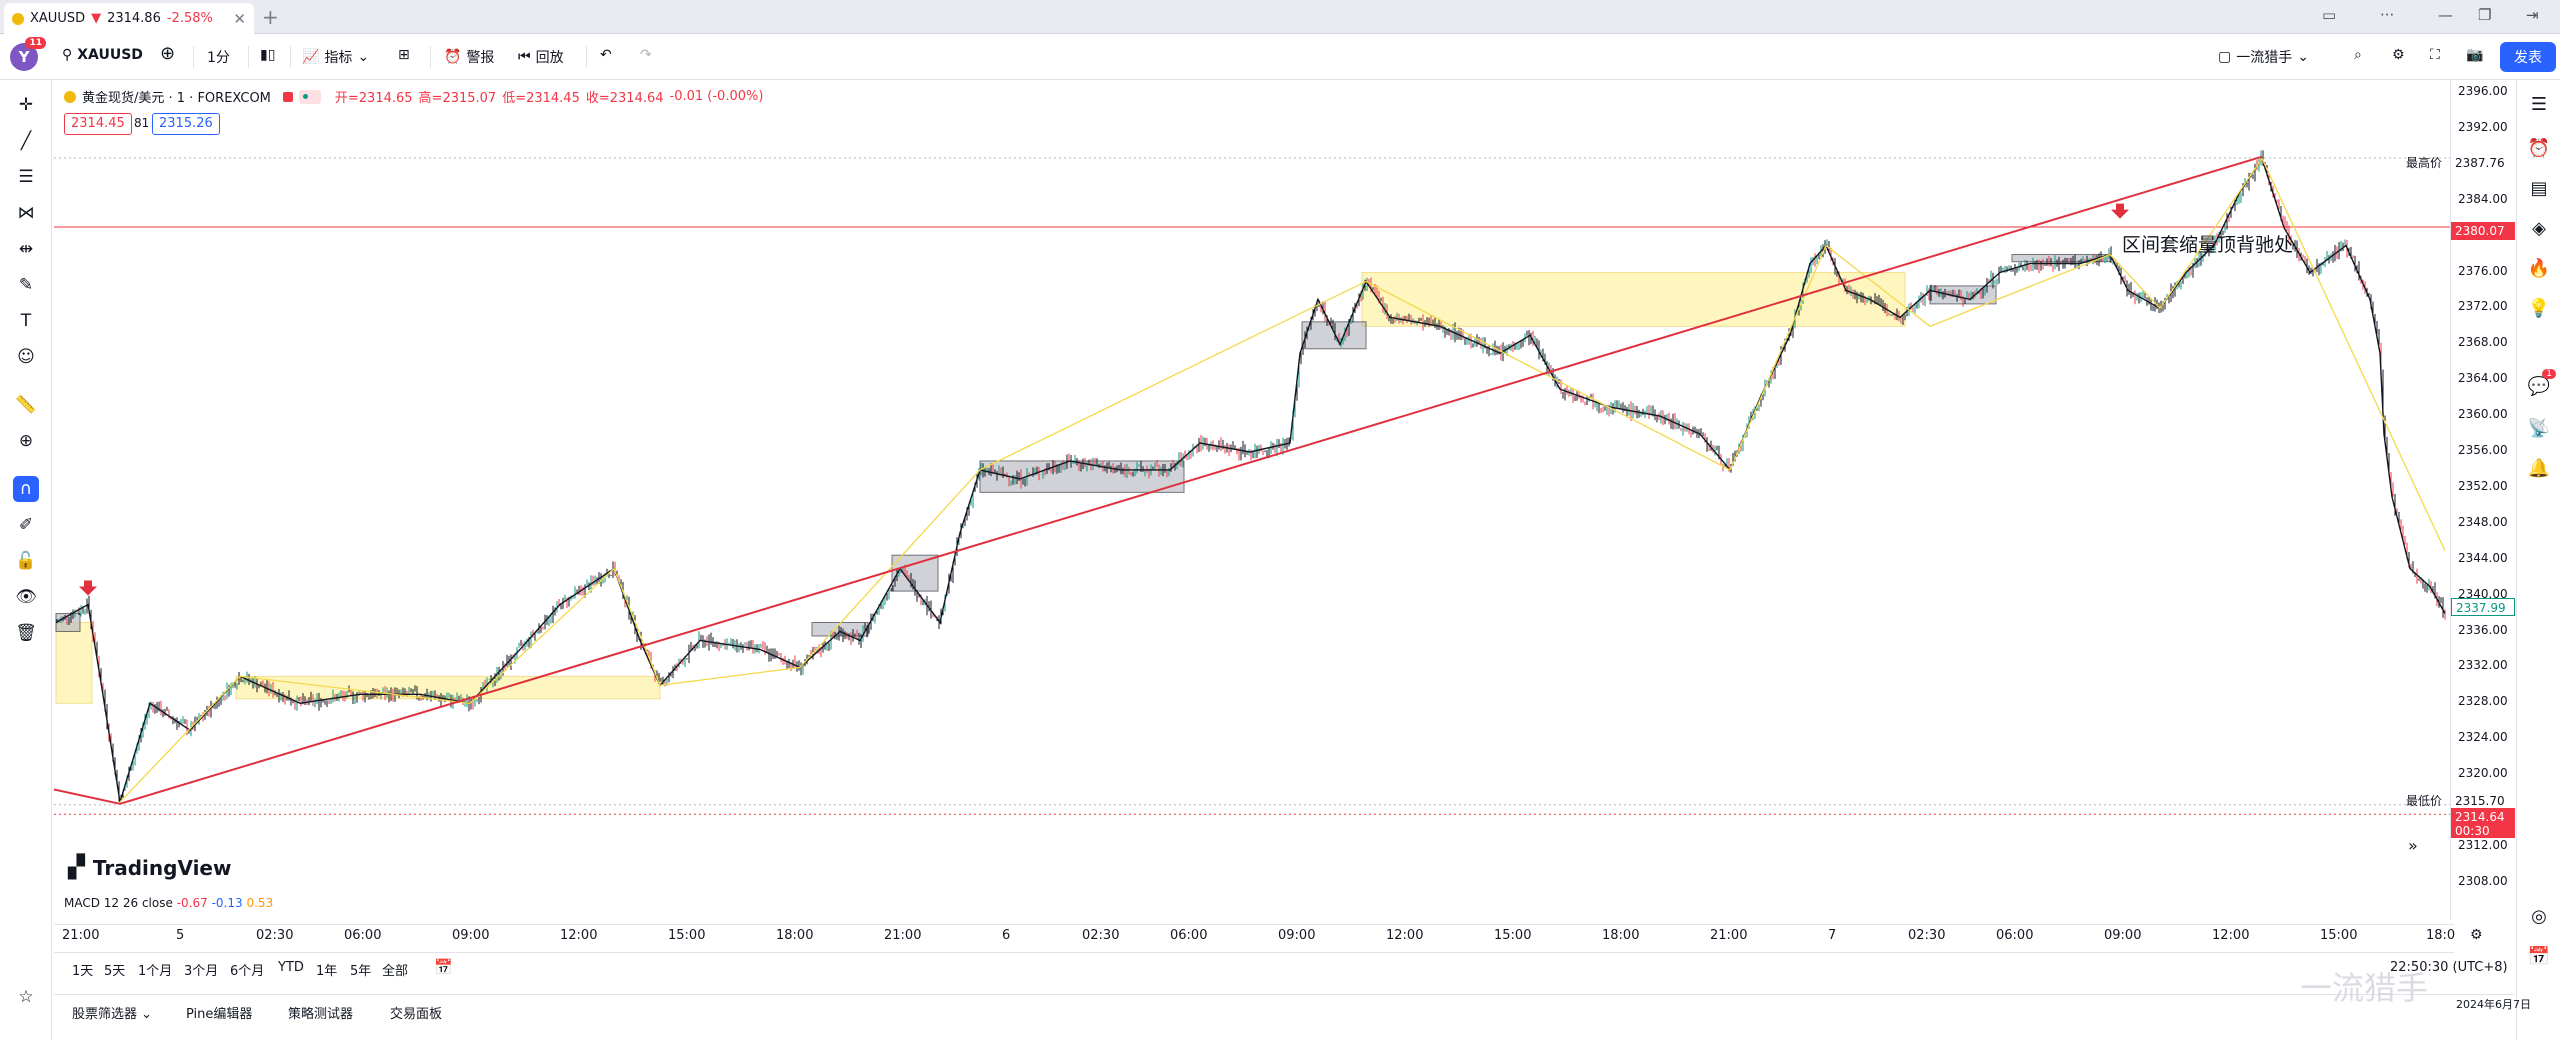 The height and width of the screenshot is (1040, 2560). I want to click on current-price-value: 2314.64, so click(2480, 817).